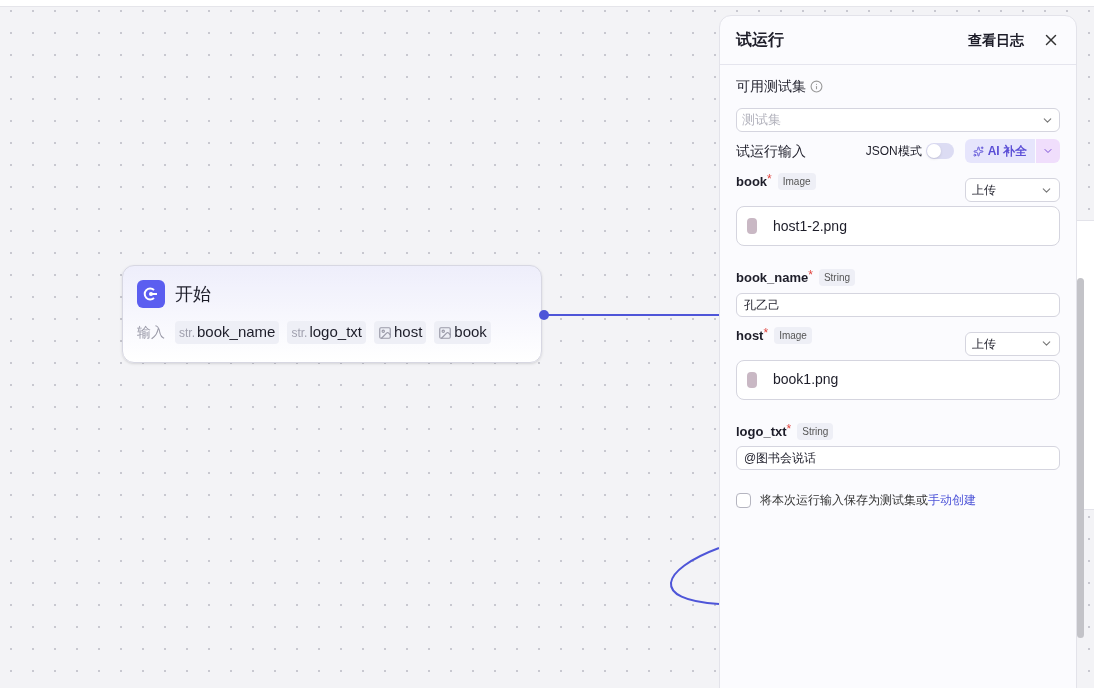 This screenshot has width=1094, height=688. What do you see at coordinates (771, 86) in the screenshot?
I see `testset-label: 可用测试集` at bounding box center [771, 86].